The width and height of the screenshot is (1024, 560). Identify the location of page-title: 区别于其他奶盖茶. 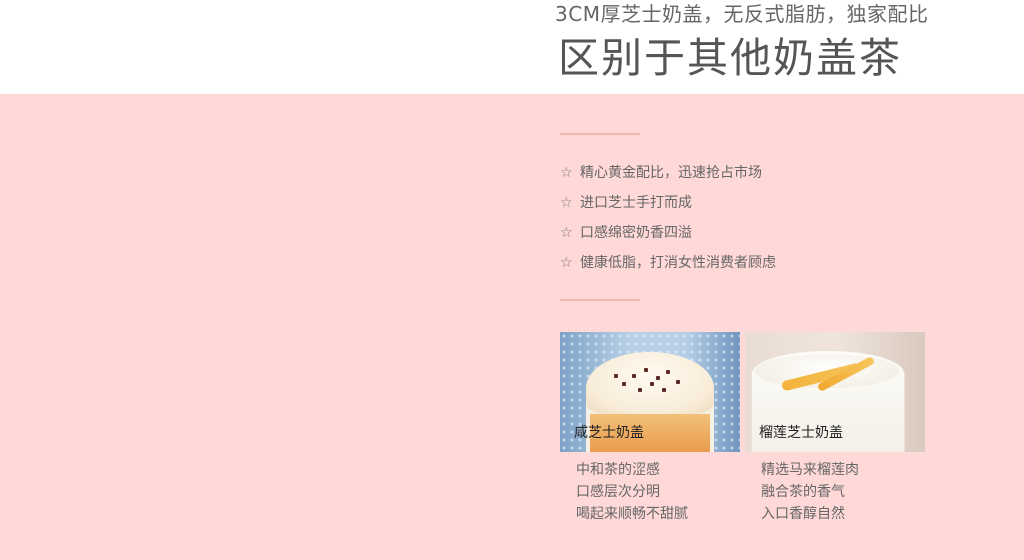
(730, 58).